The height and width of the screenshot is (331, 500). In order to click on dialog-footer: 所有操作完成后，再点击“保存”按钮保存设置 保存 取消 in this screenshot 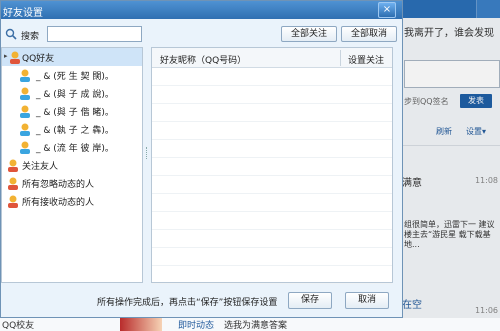, I will do `click(201, 302)`.